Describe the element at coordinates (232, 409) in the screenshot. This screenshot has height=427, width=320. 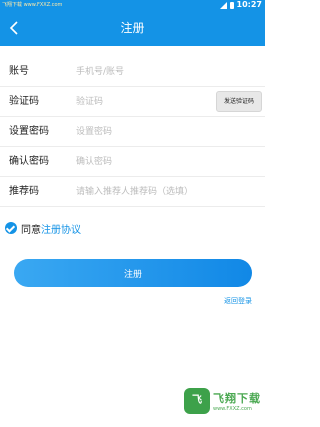
I see `watermark-url: www.FXXZ.com` at that location.